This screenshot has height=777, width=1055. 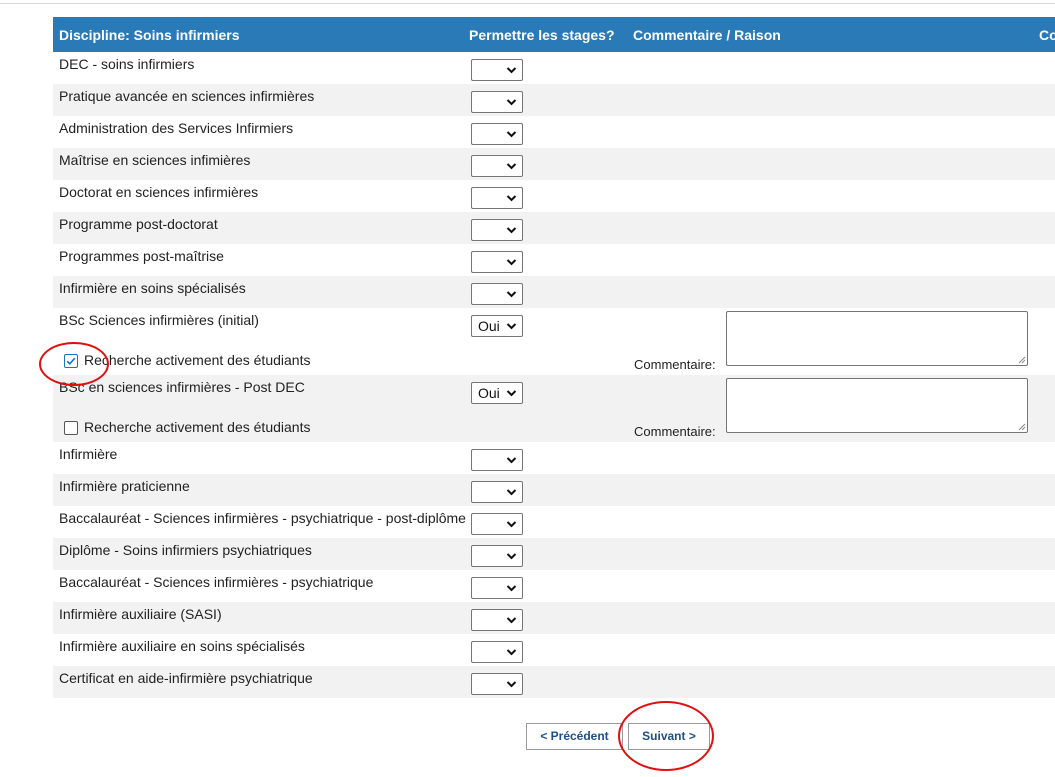 What do you see at coordinates (554, 618) in the screenshot?
I see `table-row: Infirmière auxiliaire (SASI)` at bounding box center [554, 618].